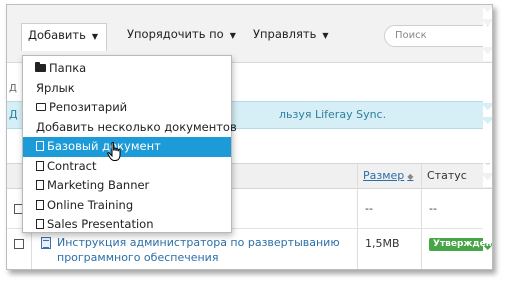 Image resolution: width=505 pixels, height=282 pixels. I want to click on menu-item-marketing-banner: Marketing Banner, so click(127, 186).